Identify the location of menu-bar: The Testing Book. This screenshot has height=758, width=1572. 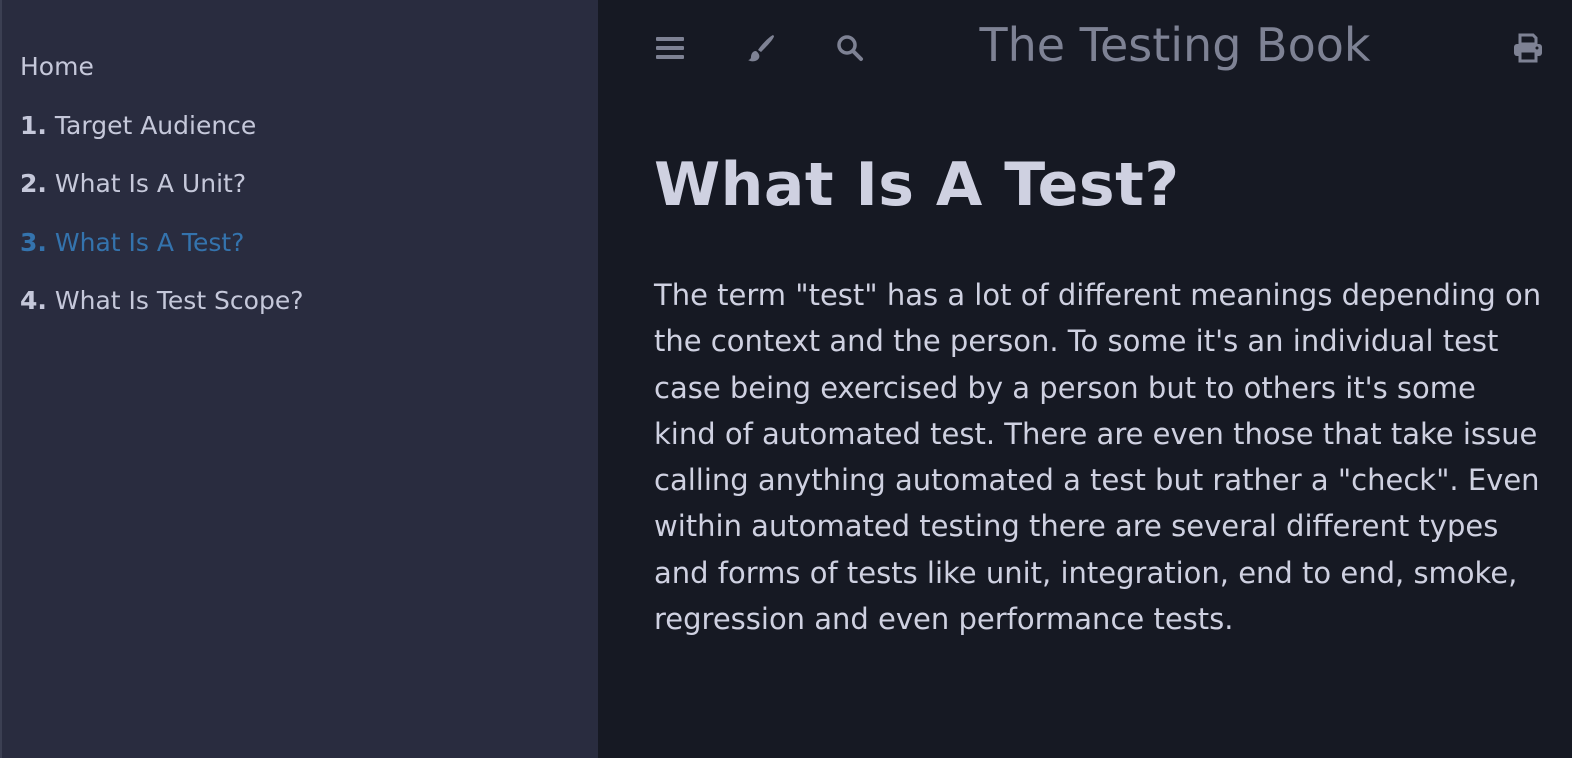
(1085, 50).